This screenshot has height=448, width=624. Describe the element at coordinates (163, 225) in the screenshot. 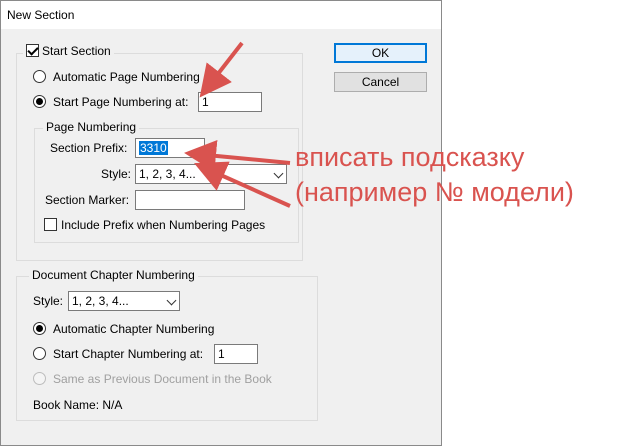

I see `include-prefix-label: Include Prefix when Numbering Pages` at that location.